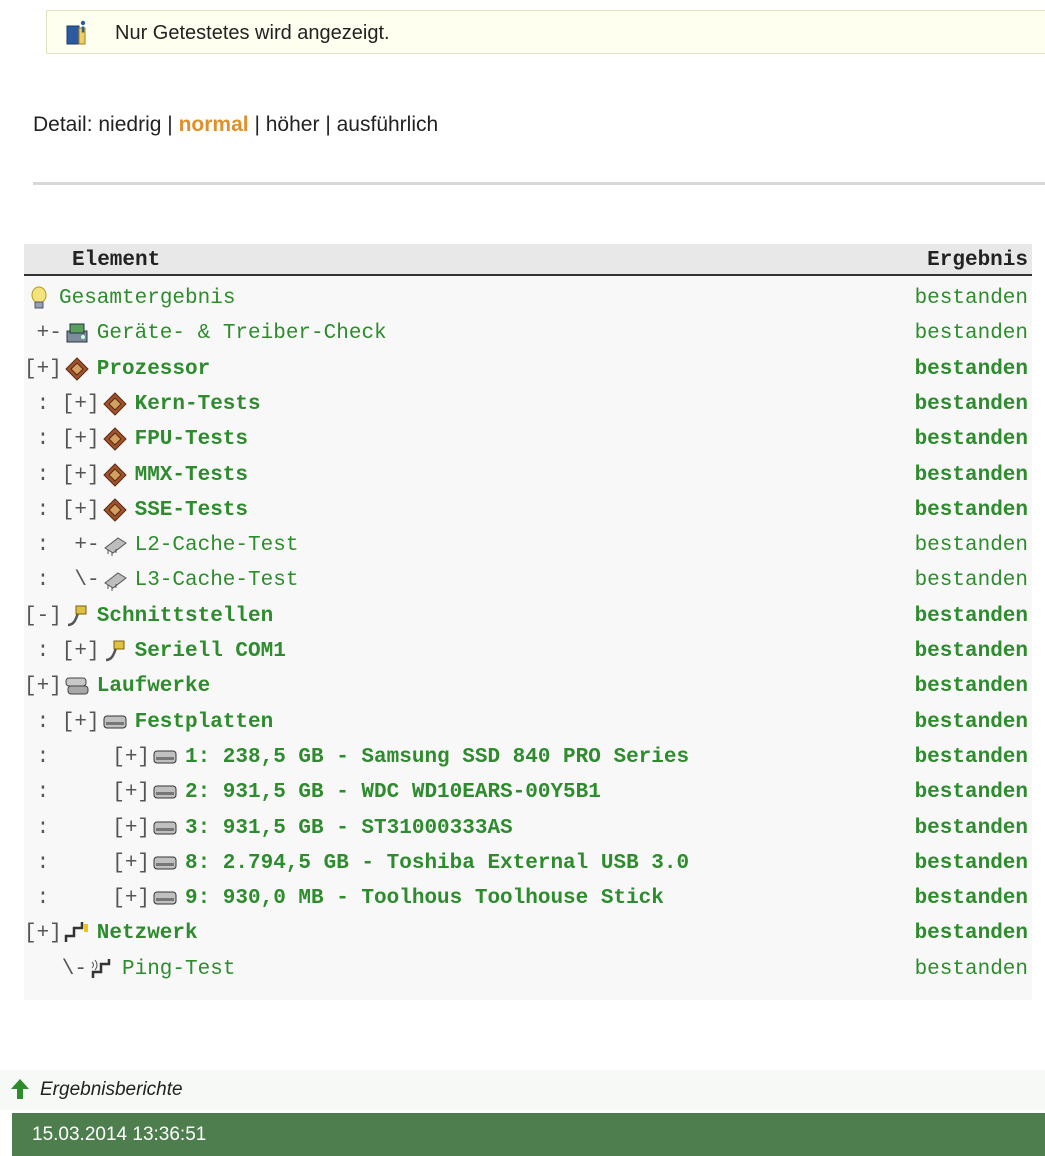  Describe the element at coordinates (528, 580) in the screenshot. I see `table-row: : \- L3-Cache-Test bestanden` at that location.